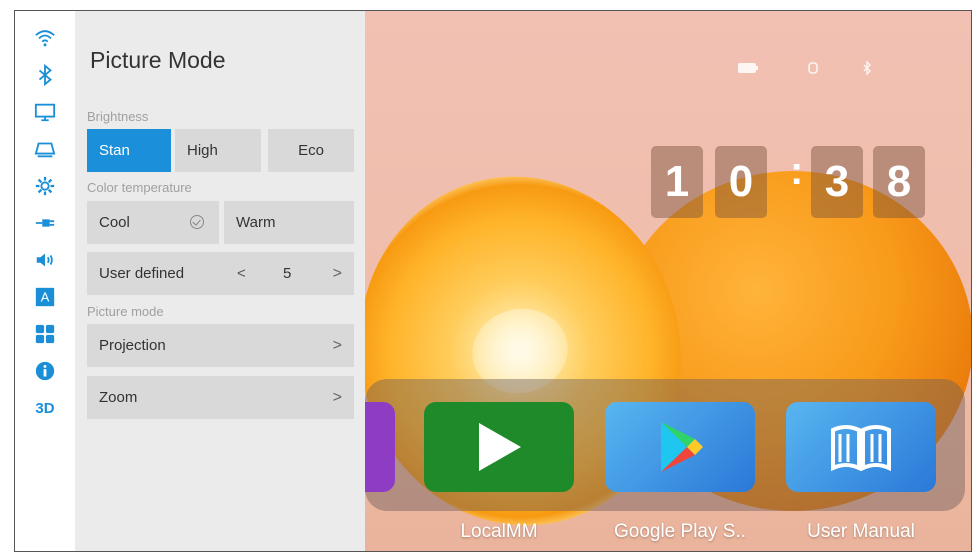  What do you see at coordinates (158, 60) in the screenshot?
I see `page-title: Picture Mode` at bounding box center [158, 60].